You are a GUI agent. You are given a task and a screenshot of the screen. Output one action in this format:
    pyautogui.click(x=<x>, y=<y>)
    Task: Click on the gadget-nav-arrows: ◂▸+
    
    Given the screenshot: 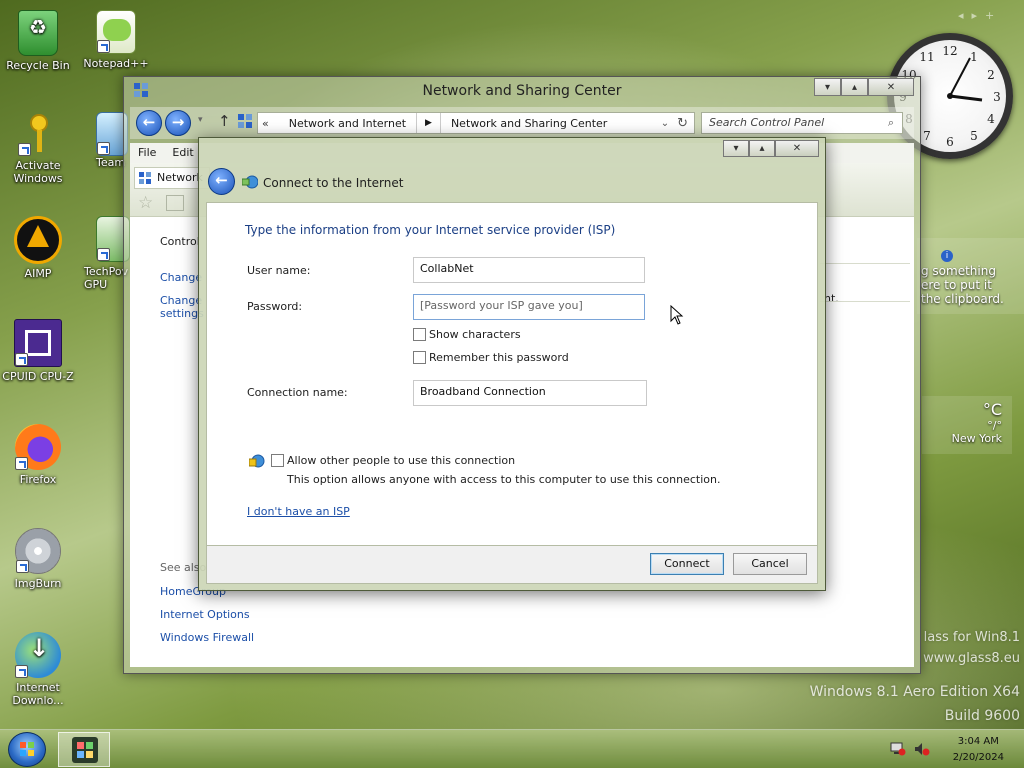 What is the action you would take?
    pyautogui.click(x=980, y=15)
    